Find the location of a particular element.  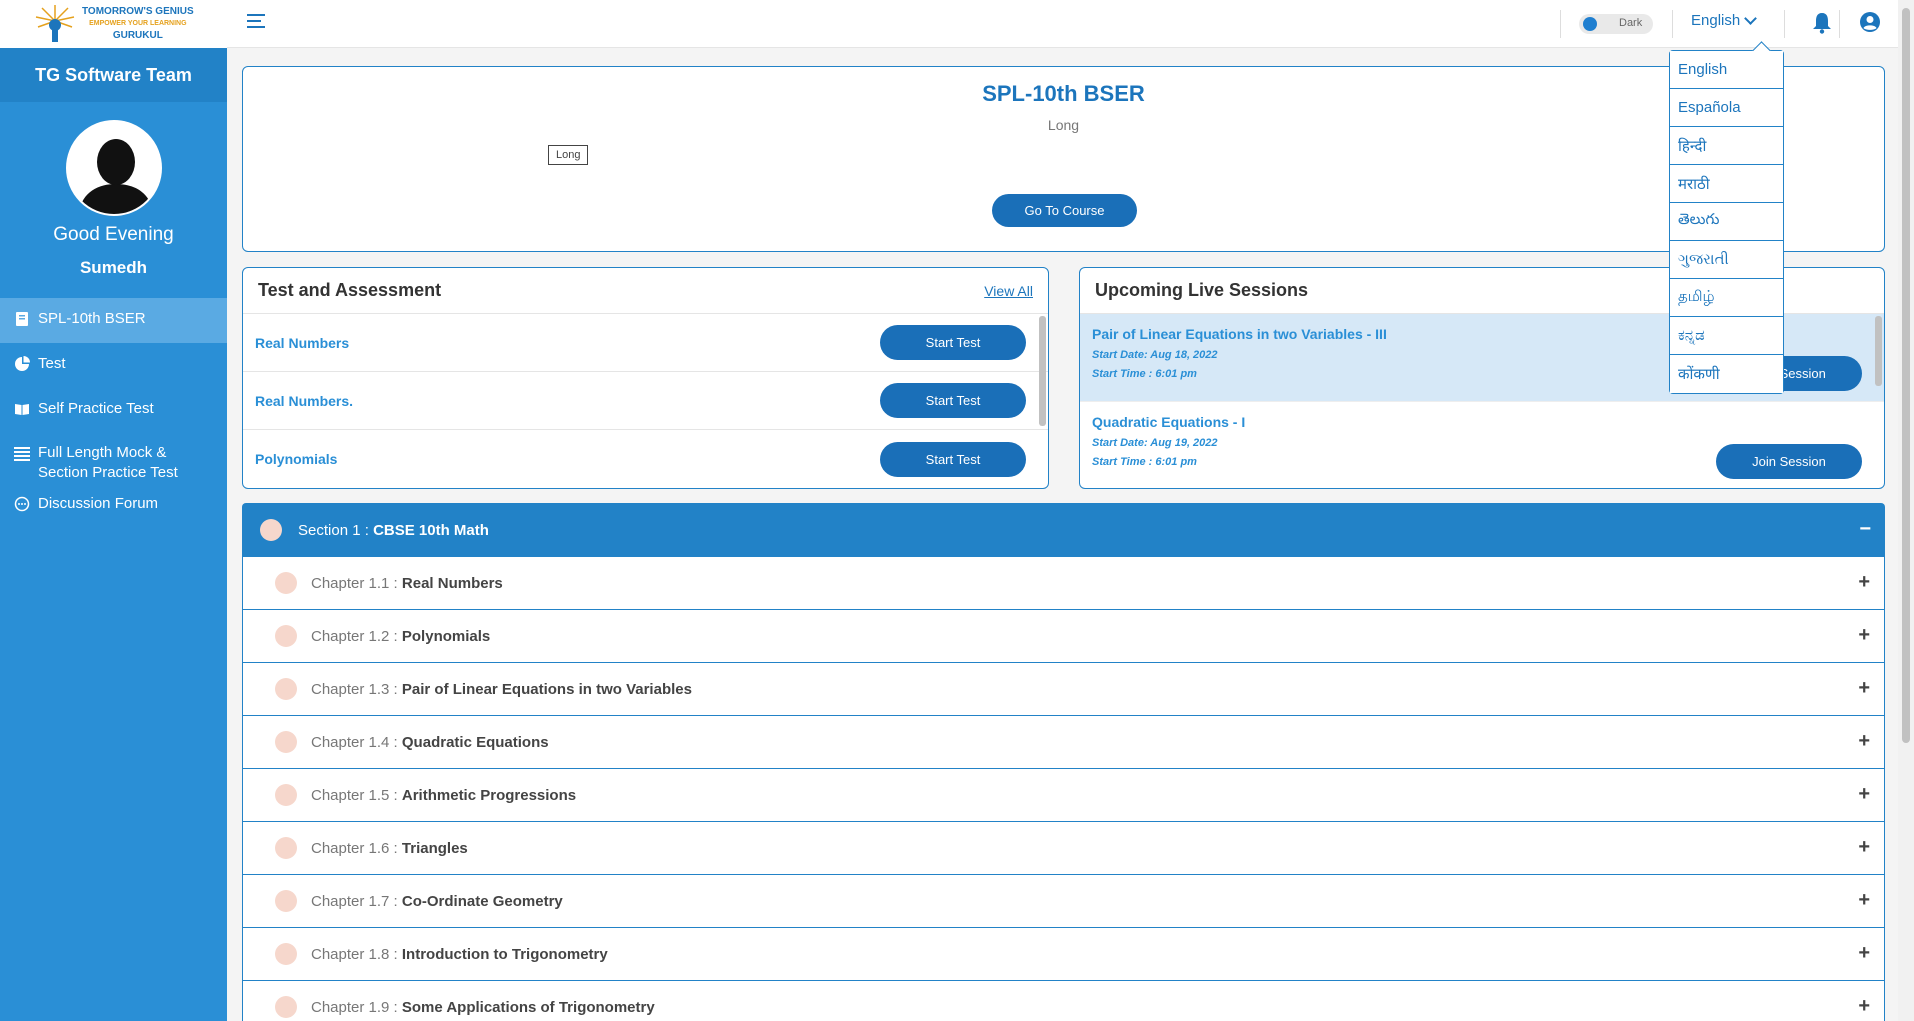

dark-mode-toggle: Dark is located at coordinates (1616, 24).